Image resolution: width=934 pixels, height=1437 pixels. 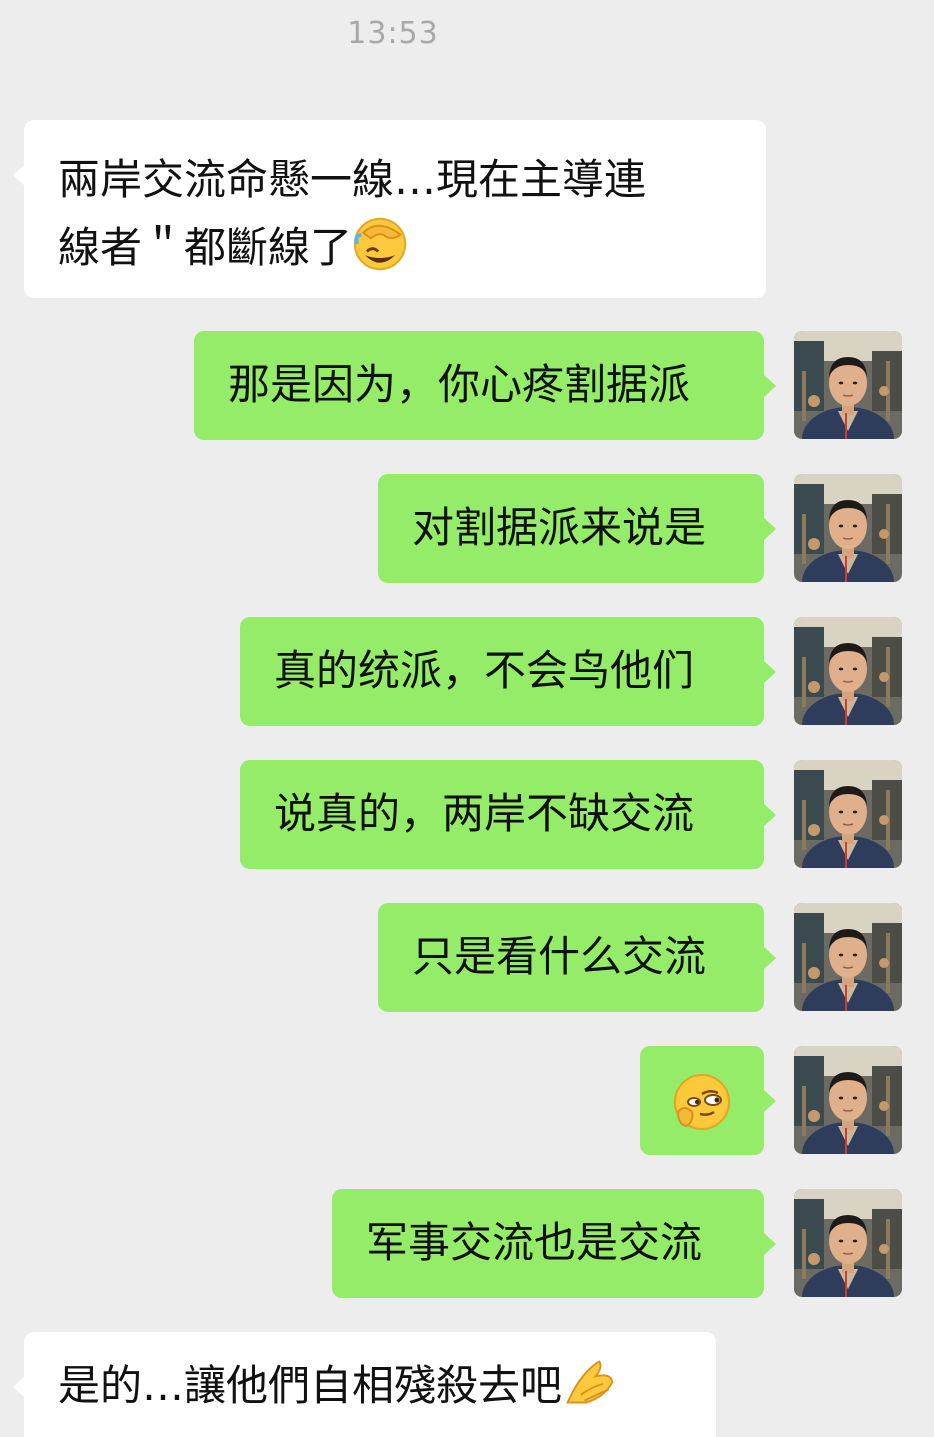 I want to click on outgoing-message-bubble: 那是因为，你心疼割据派, so click(x=485, y=385).